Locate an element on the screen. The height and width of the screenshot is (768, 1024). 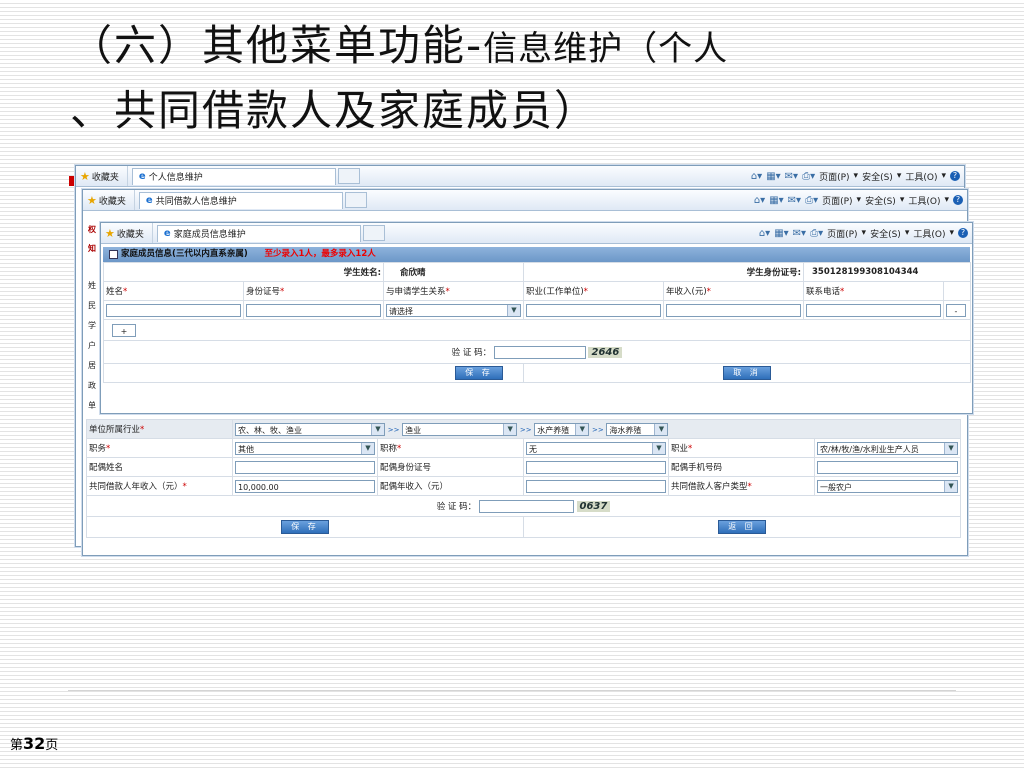
section-note: 至少录入1人，最多录入12人 is located at coordinates (320, 254).